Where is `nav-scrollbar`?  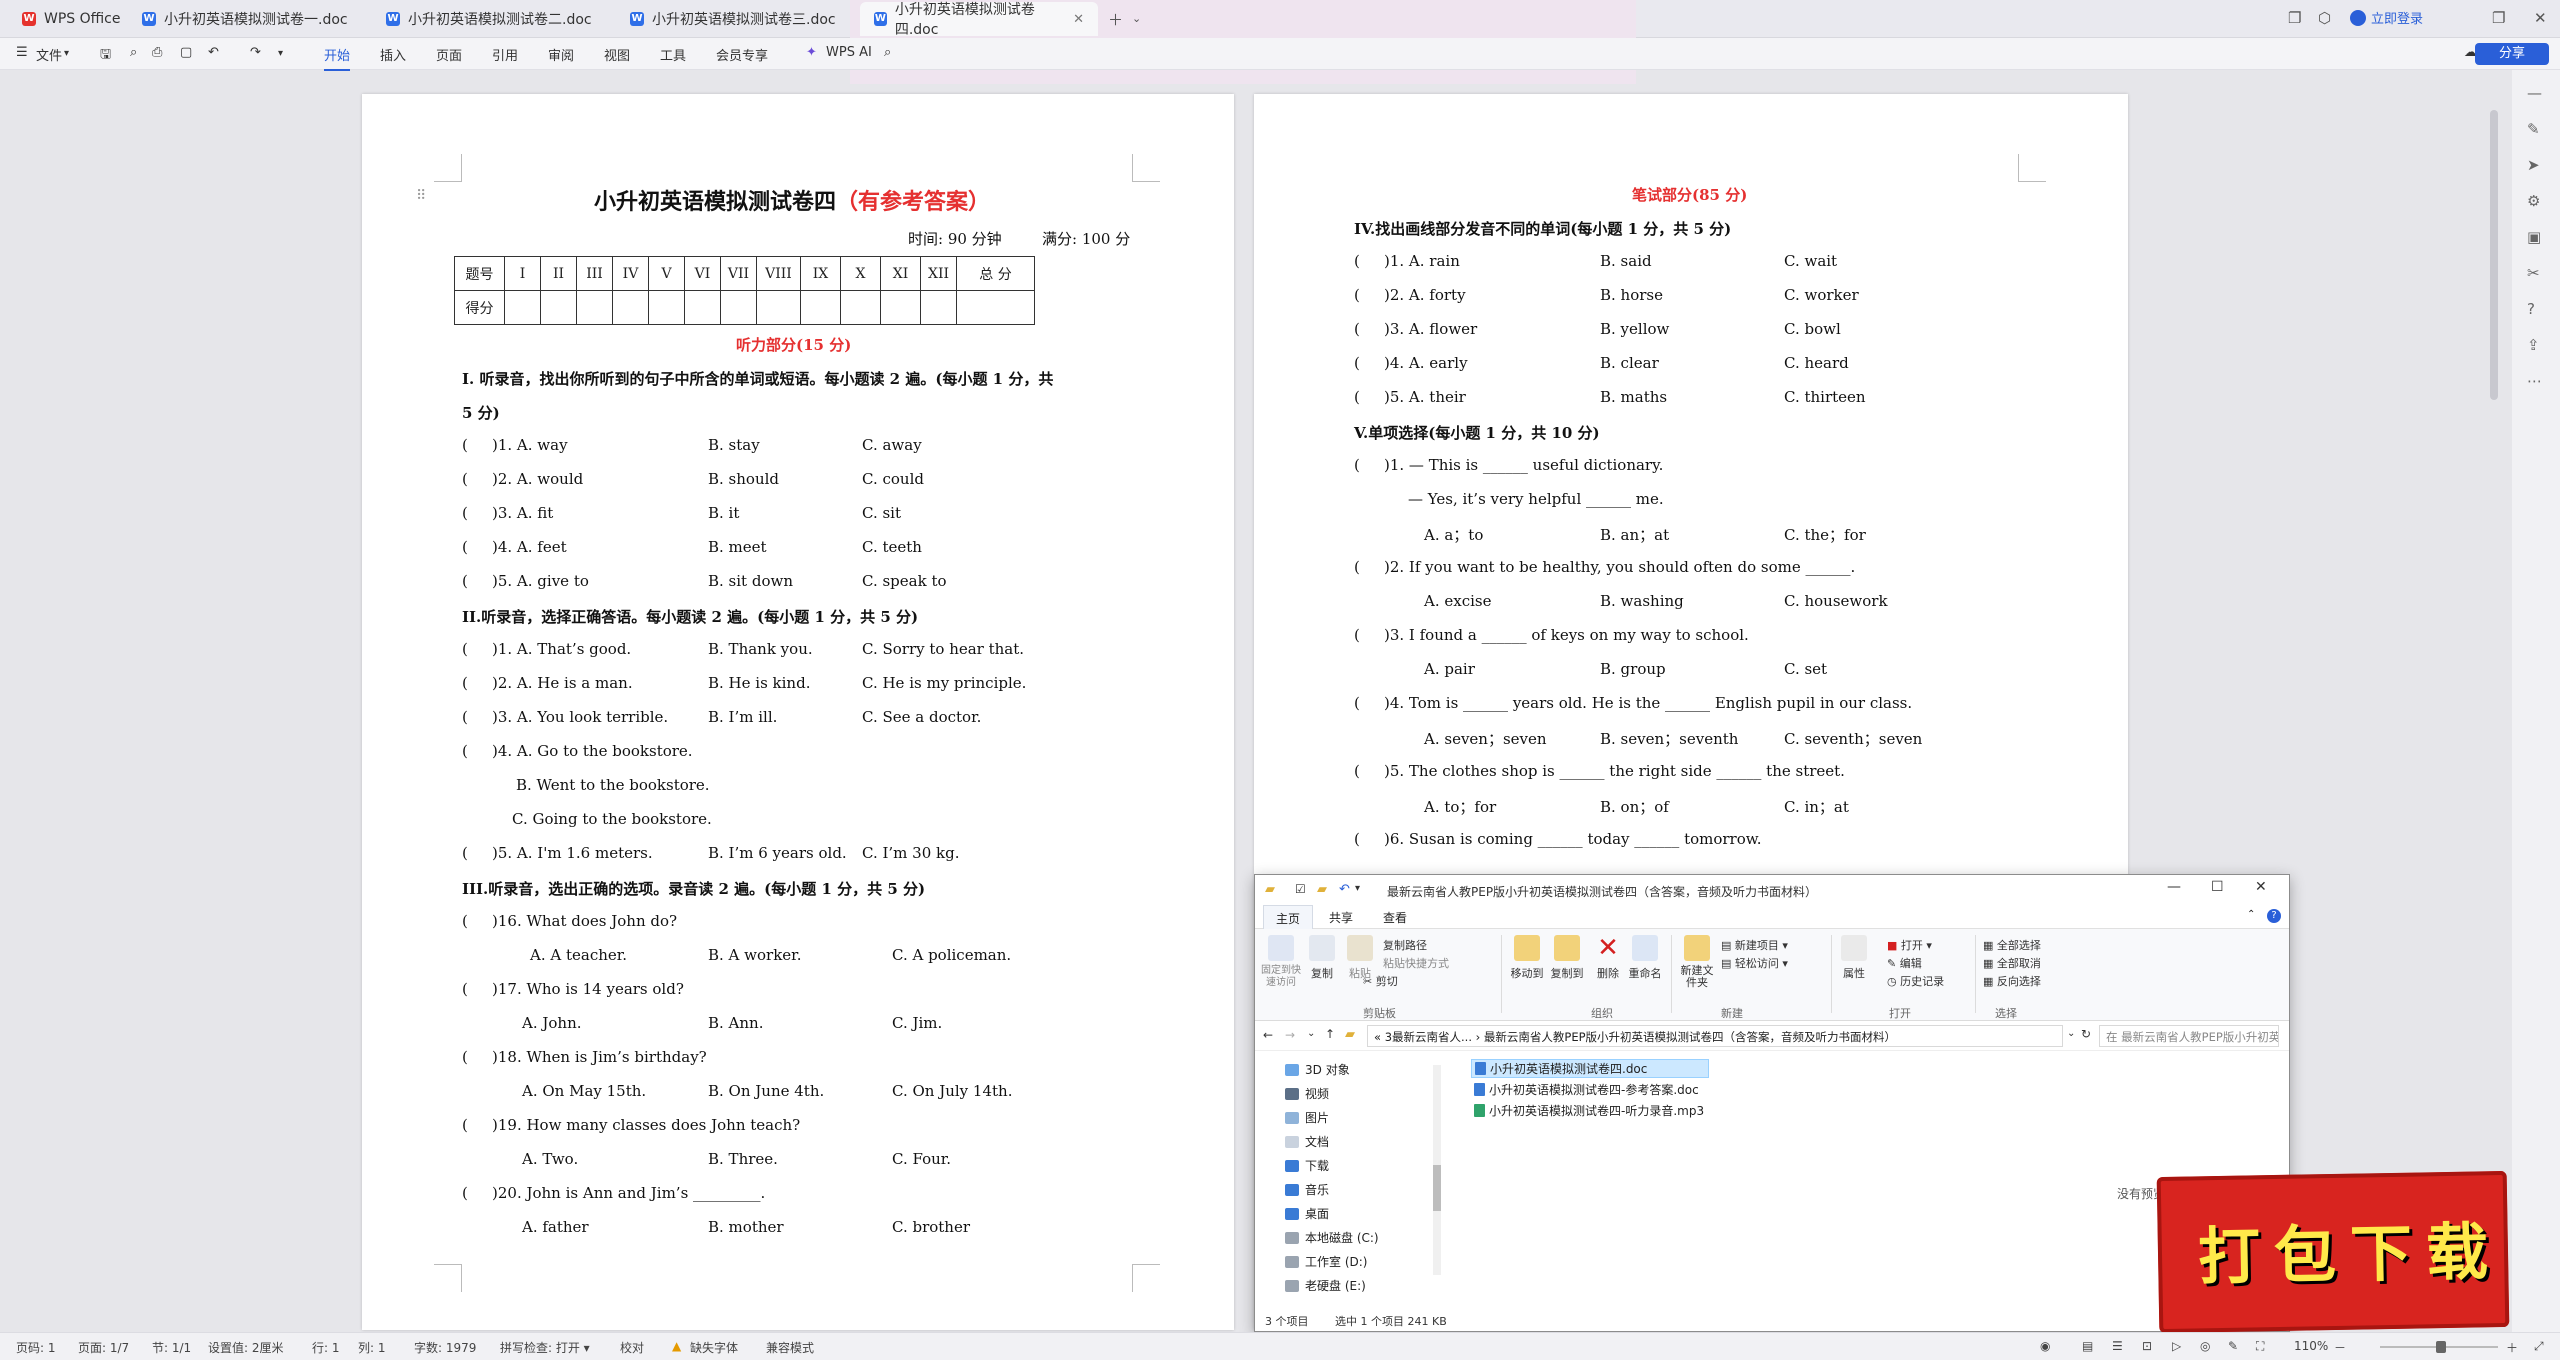
nav-scrollbar is located at coordinates (1437, 1170).